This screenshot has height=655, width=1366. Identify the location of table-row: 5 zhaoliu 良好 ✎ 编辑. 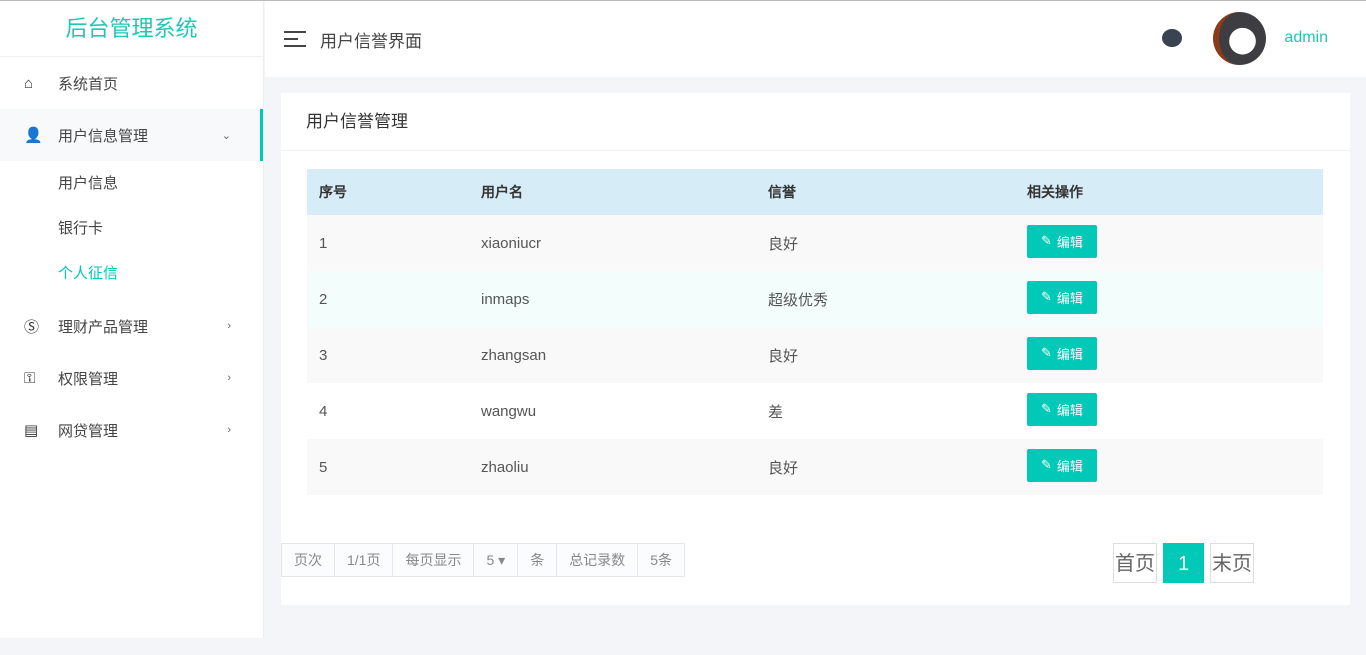
(815, 467).